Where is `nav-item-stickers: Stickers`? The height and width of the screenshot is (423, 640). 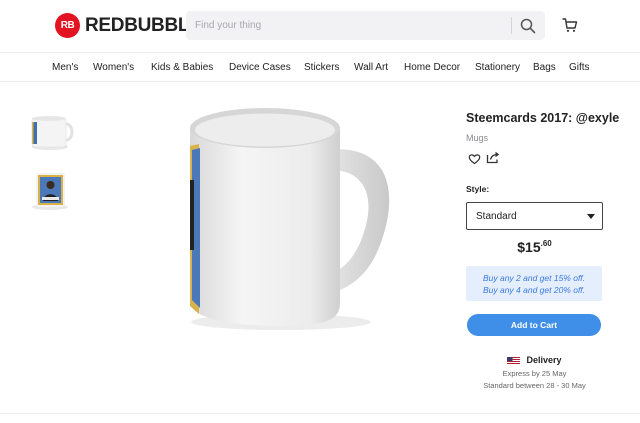
nav-item-stickers: Stickers is located at coordinates (322, 67).